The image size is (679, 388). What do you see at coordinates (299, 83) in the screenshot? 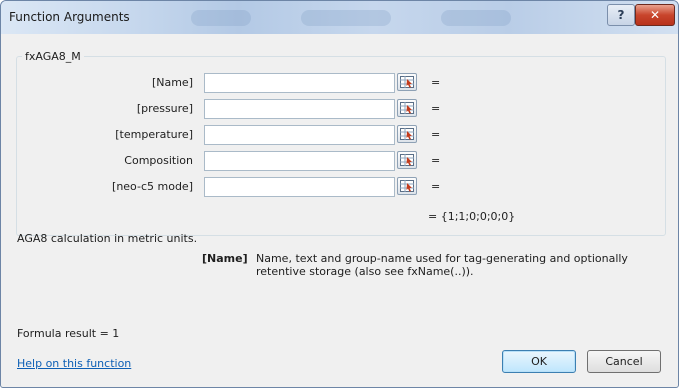
I see `argument-input-name` at bounding box center [299, 83].